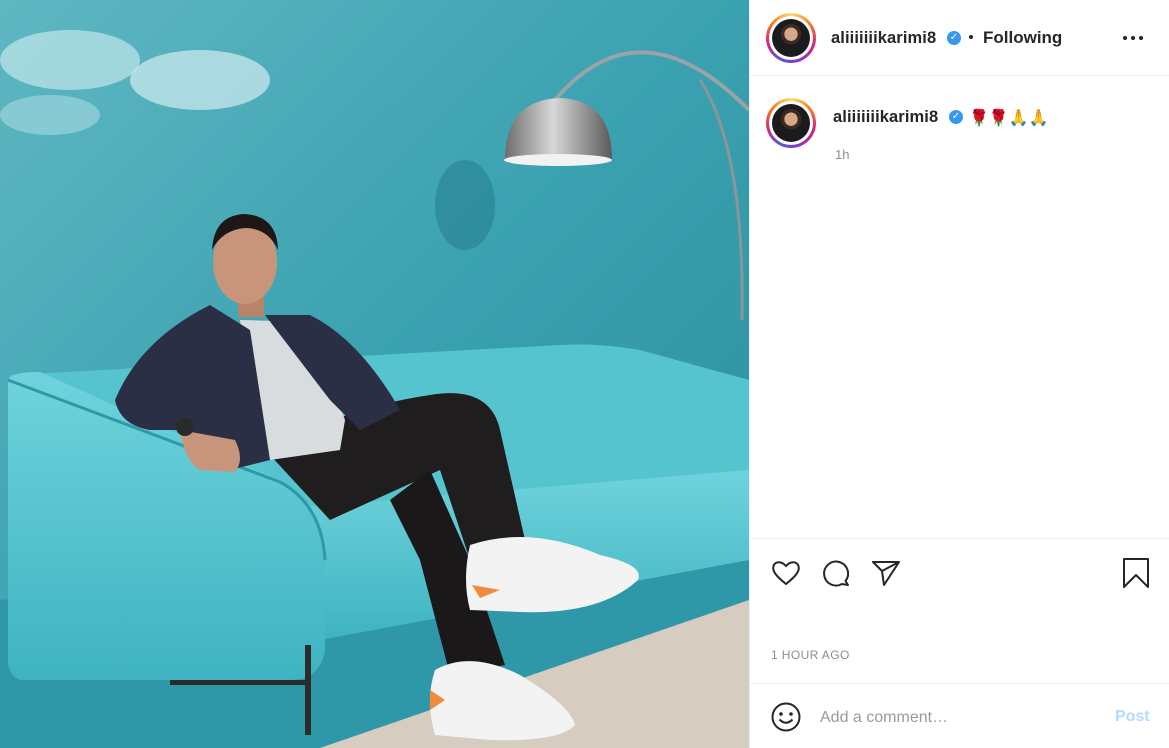  I want to click on post-header: aliiiiiiikarimi8 ✓ Following, so click(959, 38).